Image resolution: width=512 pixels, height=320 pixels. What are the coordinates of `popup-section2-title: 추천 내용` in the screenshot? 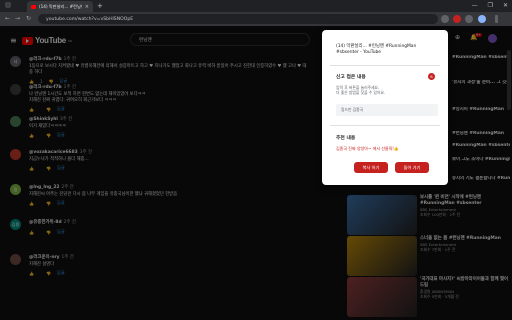 It's located at (346, 138).